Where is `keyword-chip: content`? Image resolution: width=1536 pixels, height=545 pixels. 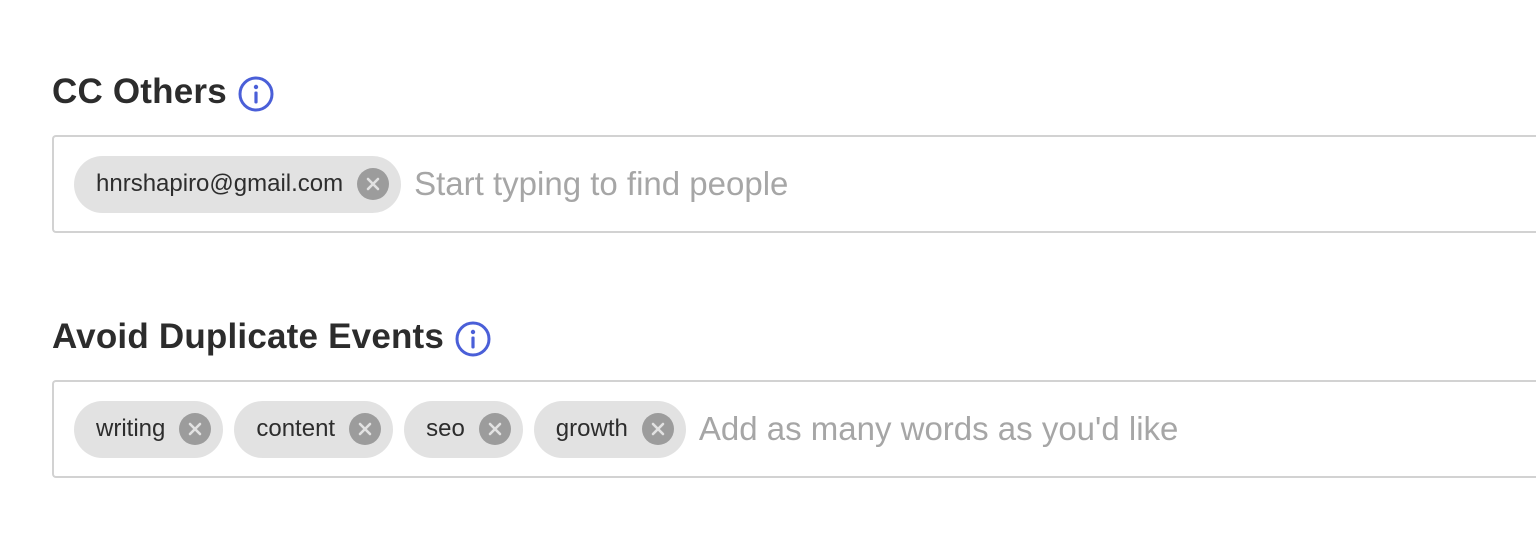
keyword-chip: content is located at coordinates (314, 429).